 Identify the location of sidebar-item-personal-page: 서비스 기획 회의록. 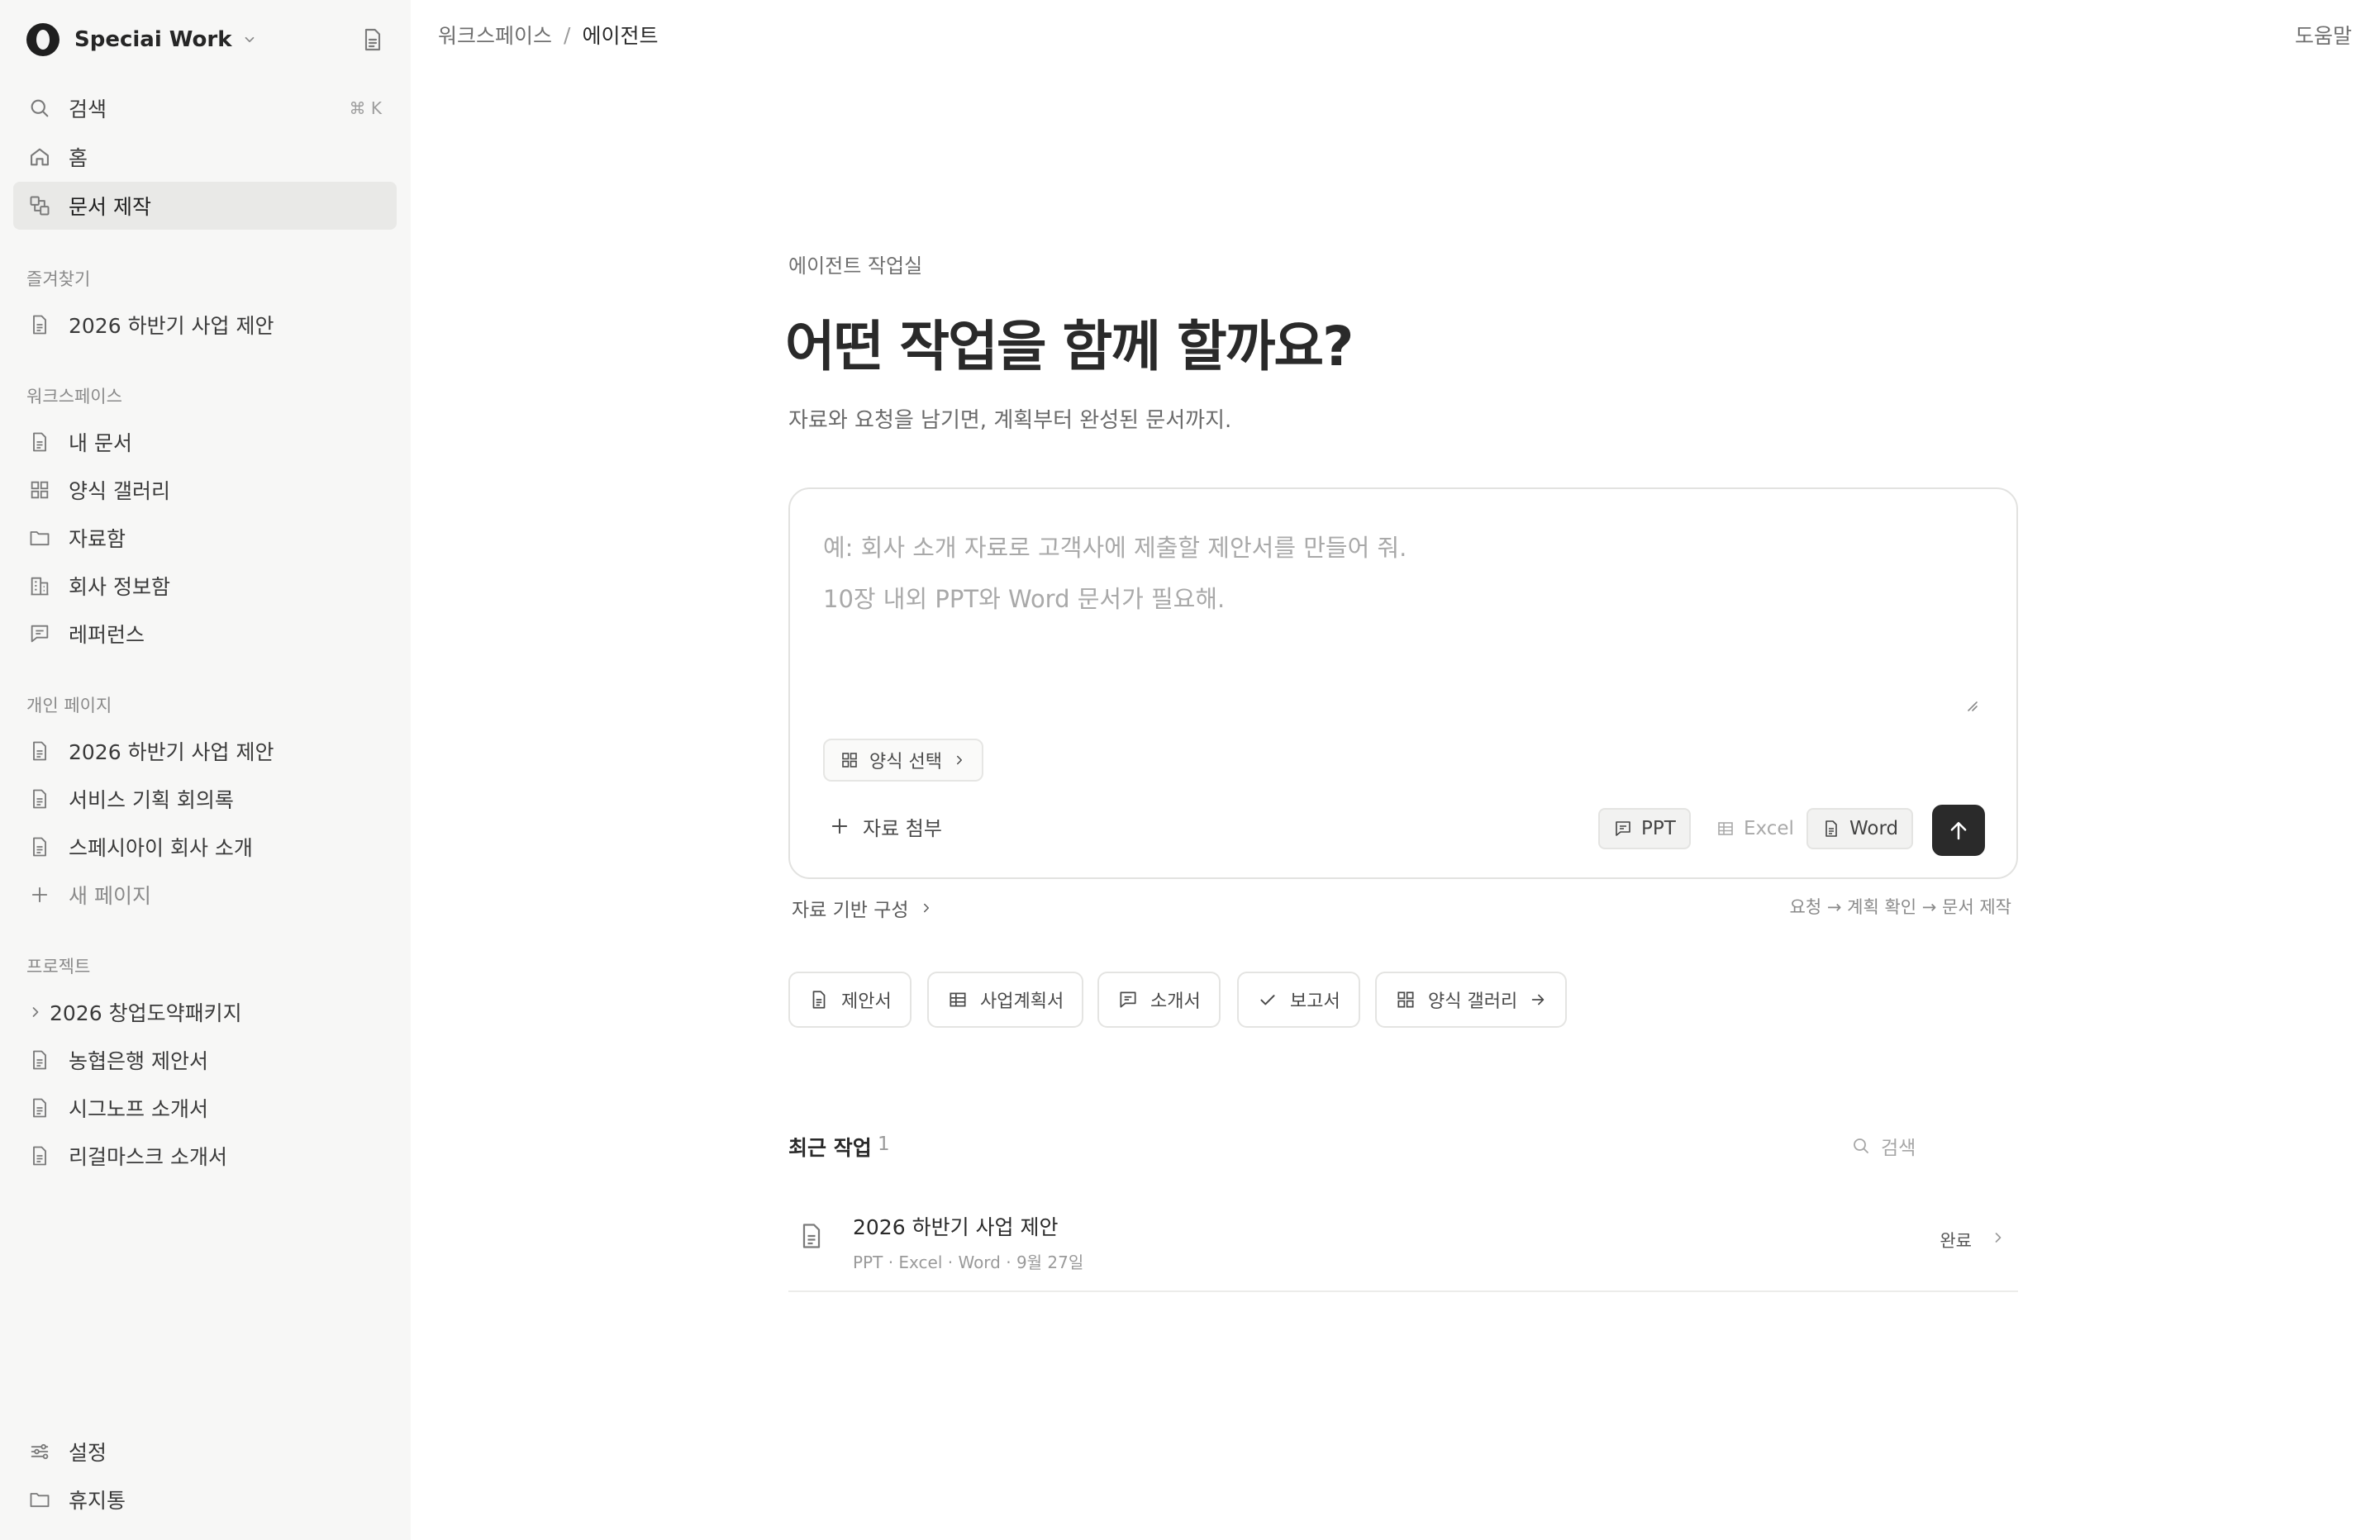
(205, 799).